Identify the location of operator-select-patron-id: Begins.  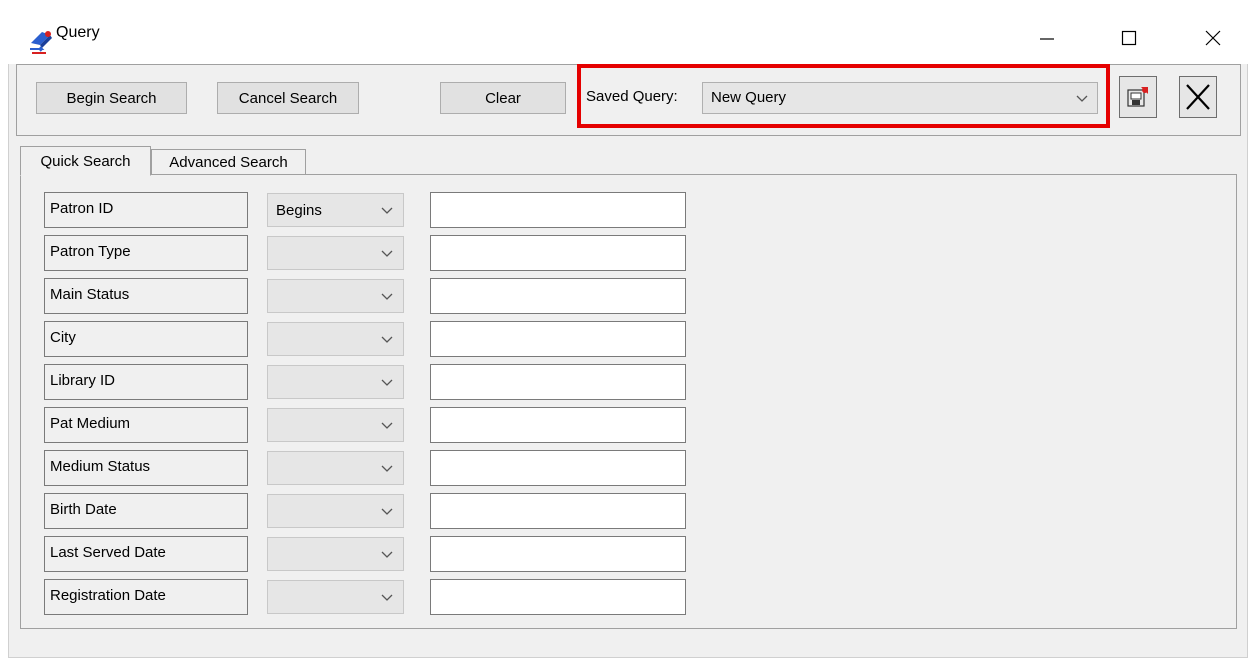
(335, 210).